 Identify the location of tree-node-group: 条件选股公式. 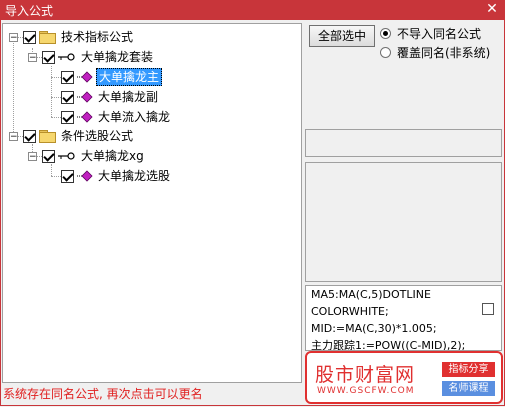
(79, 136).